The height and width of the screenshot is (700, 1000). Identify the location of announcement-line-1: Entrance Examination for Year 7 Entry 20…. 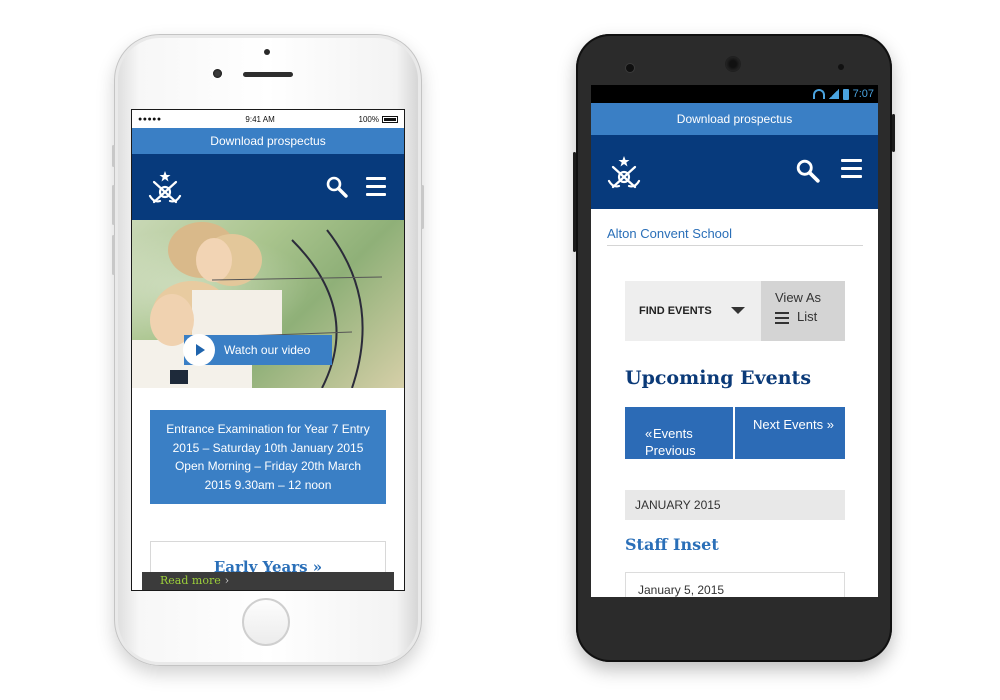
(268, 438).